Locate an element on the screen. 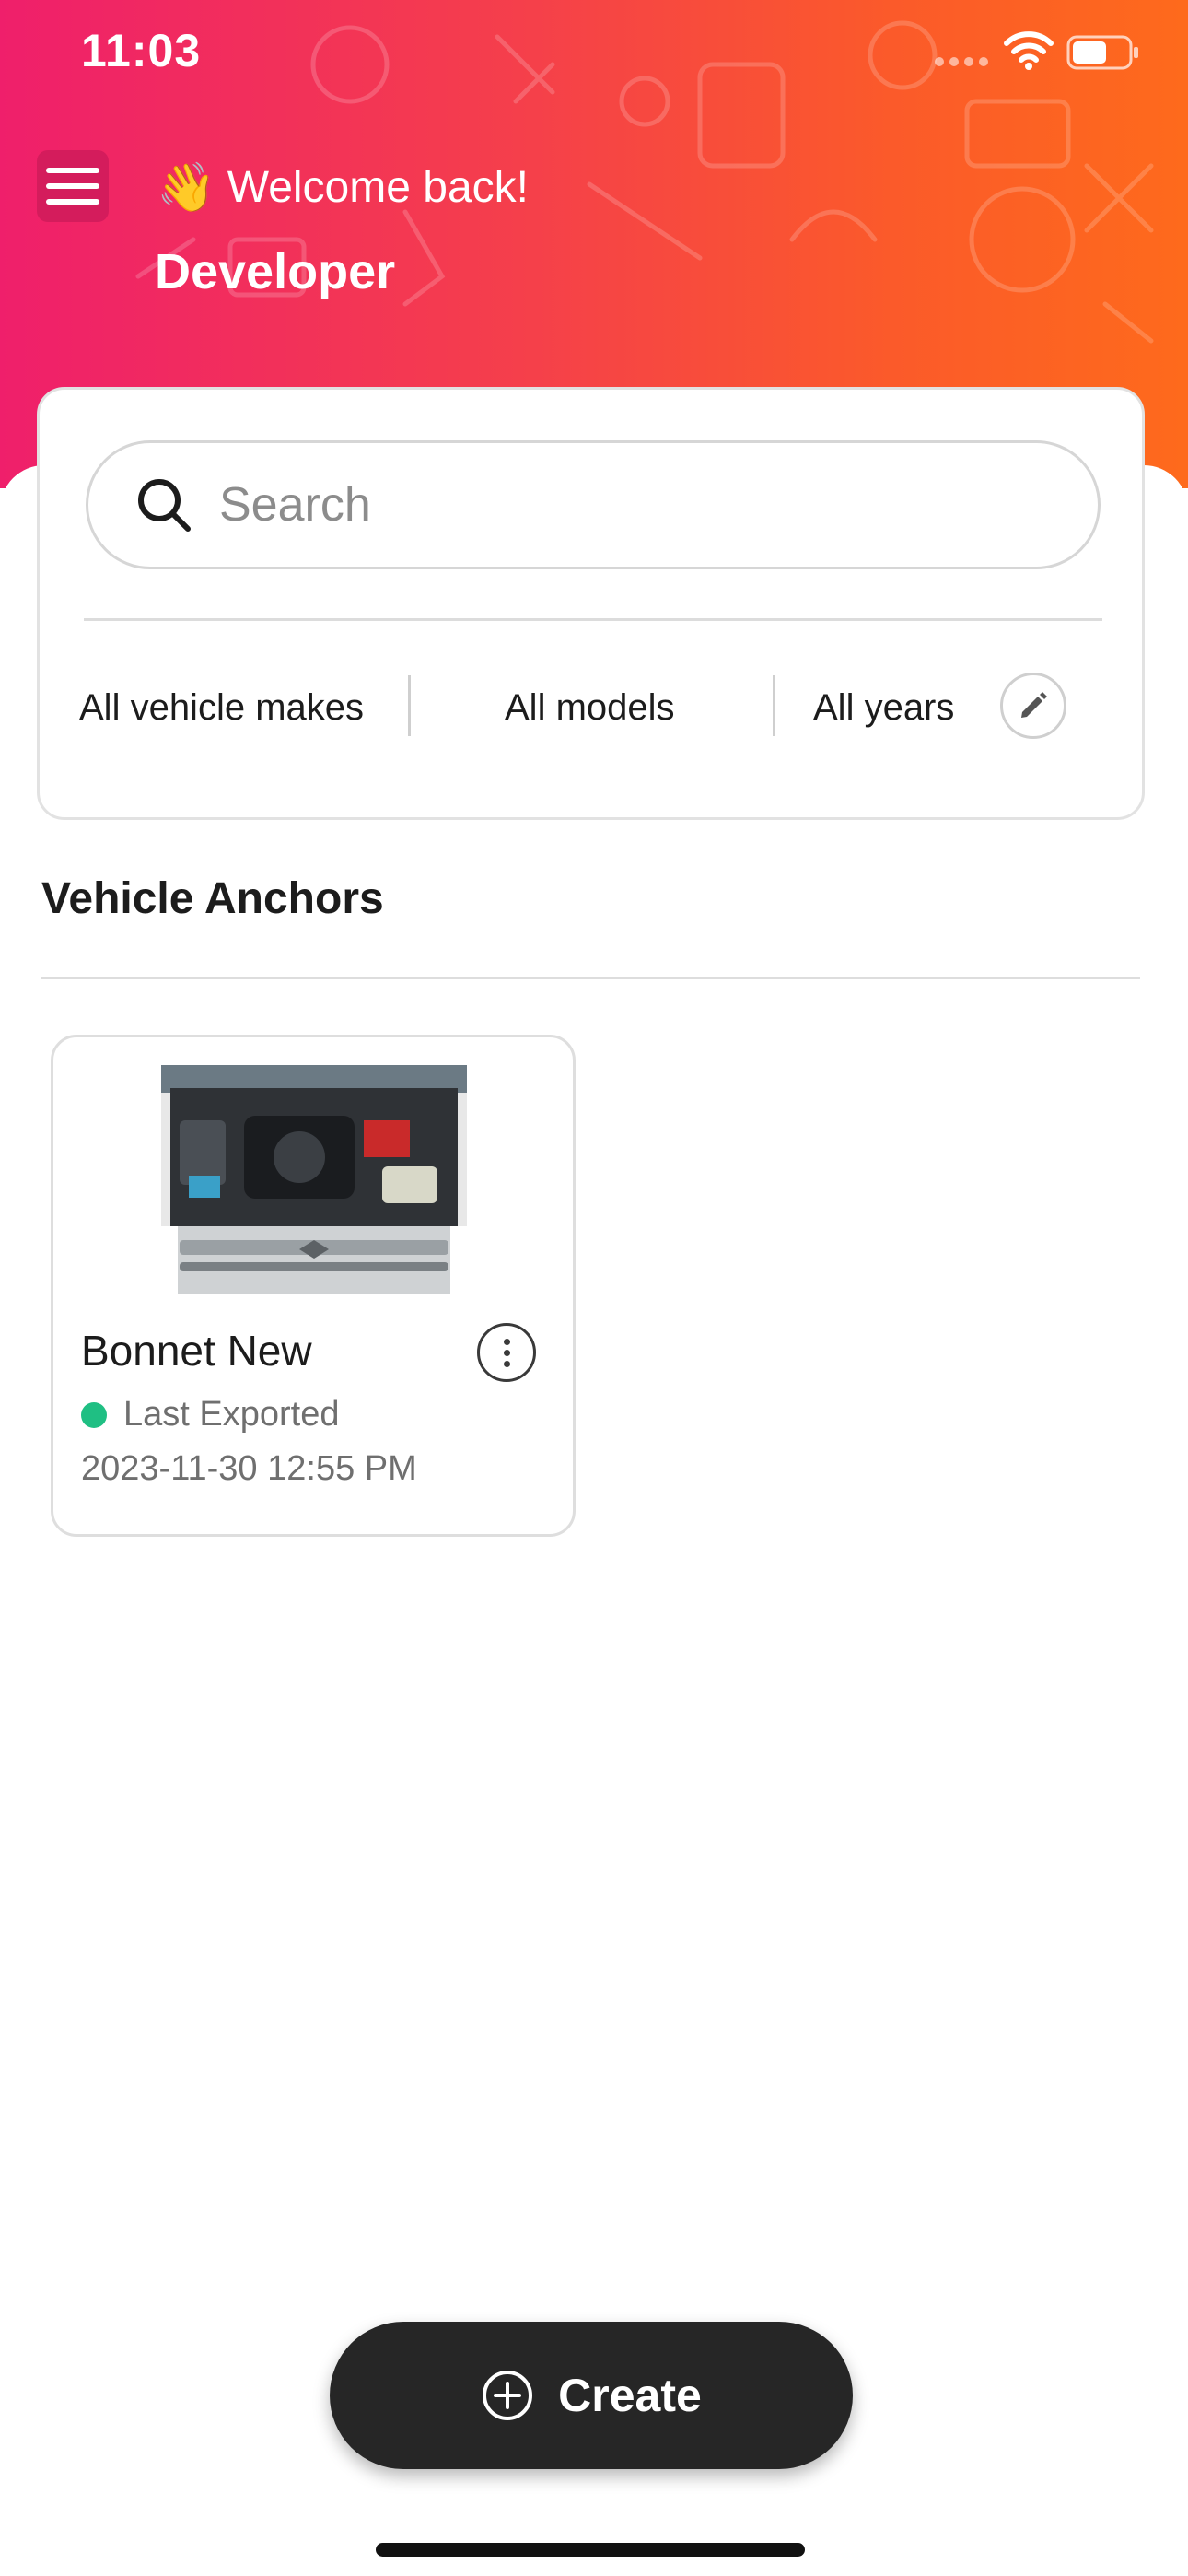 The image size is (1188, 2576). vehicle-filters: All vehicle makes All models All years is located at coordinates (593, 707).